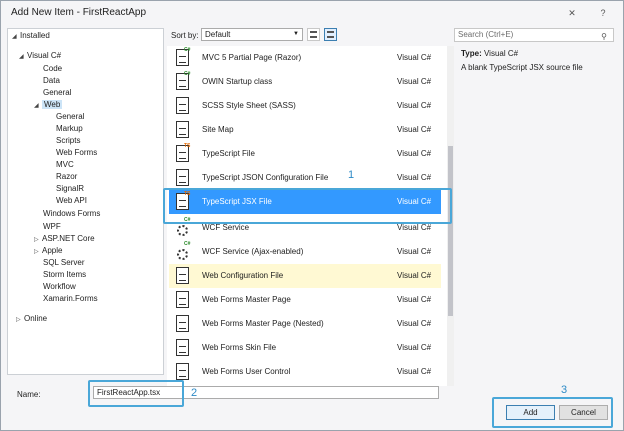 Image resolution: width=624 pixels, height=431 pixels. Describe the element at coordinates (31, 318) in the screenshot. I see `tree-node-online: ▷ Online` at that location.